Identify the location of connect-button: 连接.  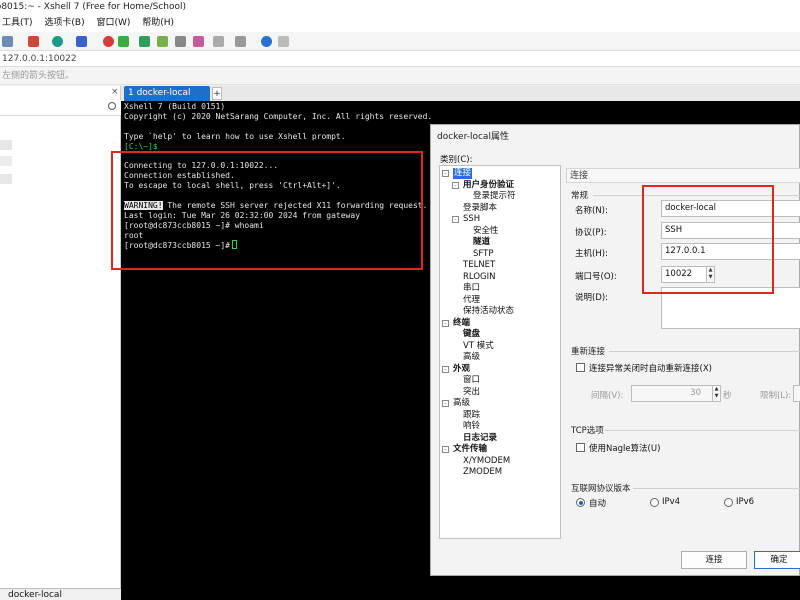
(714, 560).